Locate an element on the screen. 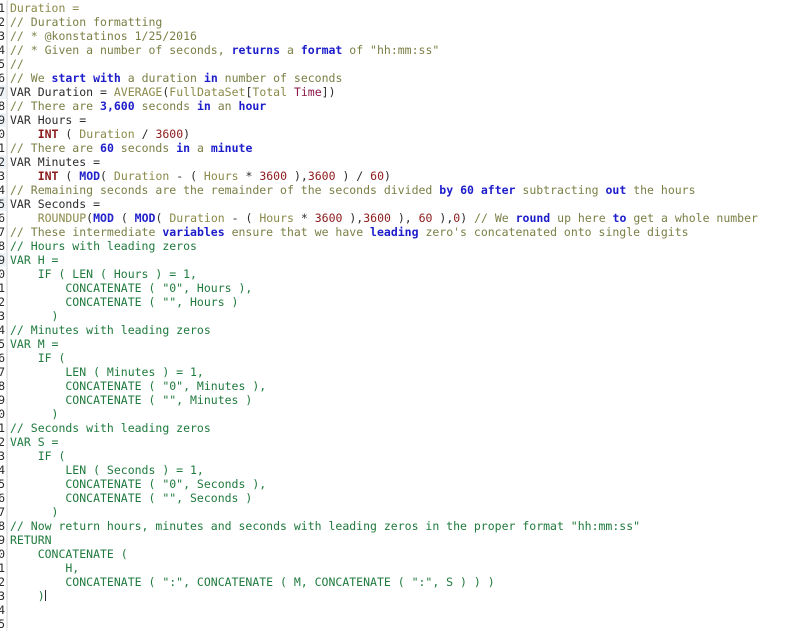 The height and width of the screenshot is (631, 791). code-text: INT ( Duration / 3600) is located at coordinates (98, 134).